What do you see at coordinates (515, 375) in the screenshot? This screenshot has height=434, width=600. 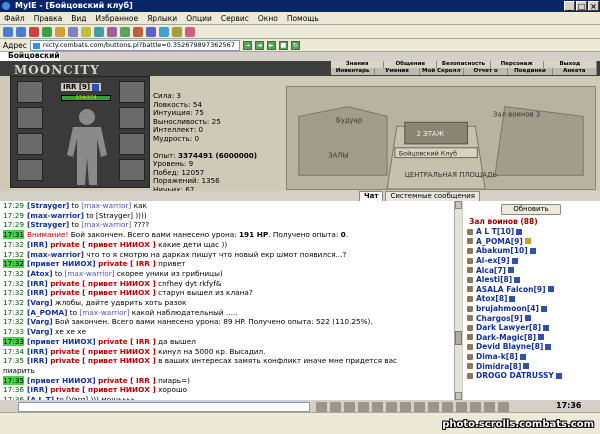 I see `user-name: DROGO DATRUSSY` at bounding box center [515, 375].